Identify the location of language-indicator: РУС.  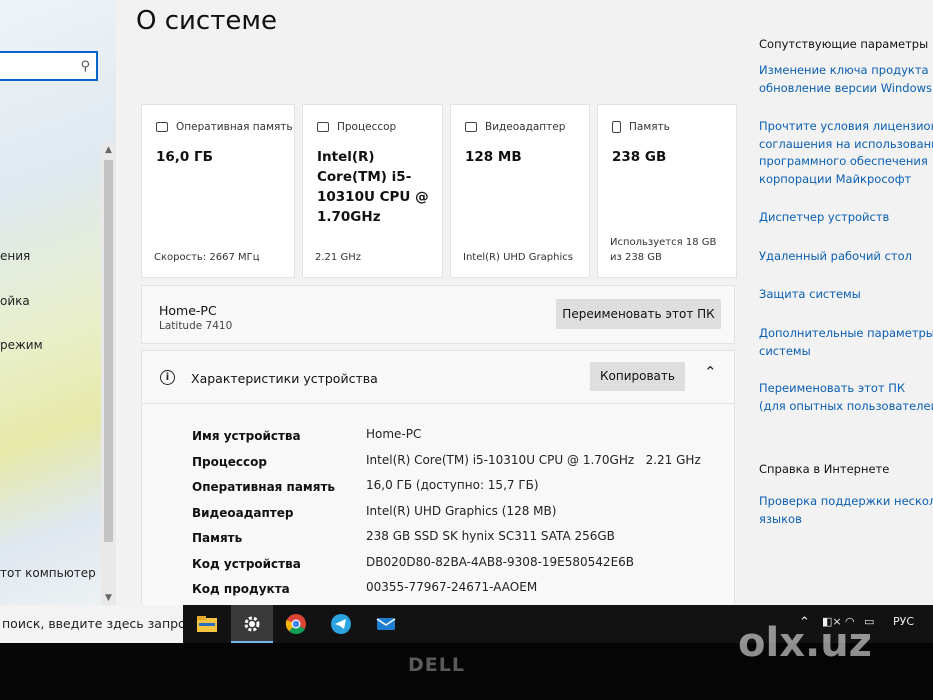
(903, 621).